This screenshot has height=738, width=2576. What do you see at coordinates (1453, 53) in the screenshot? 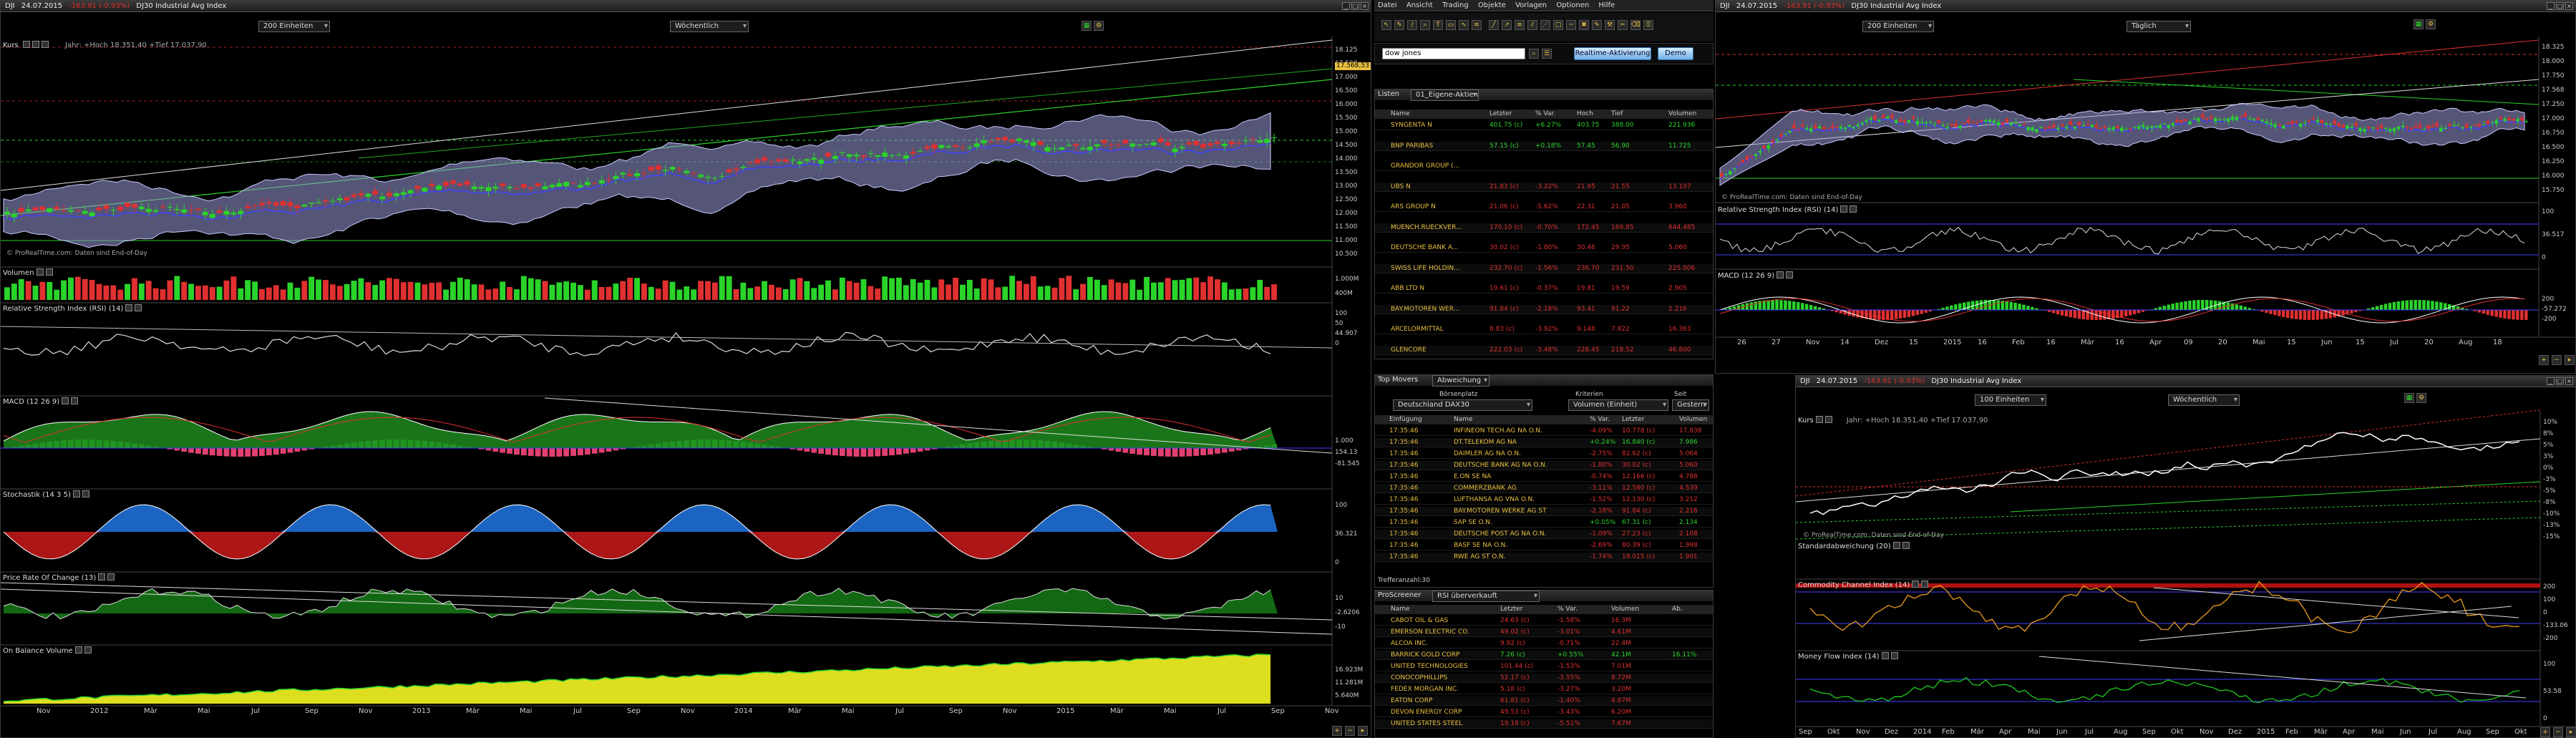
I see `search-input: dow jones` at bounding box center [1453, 53].